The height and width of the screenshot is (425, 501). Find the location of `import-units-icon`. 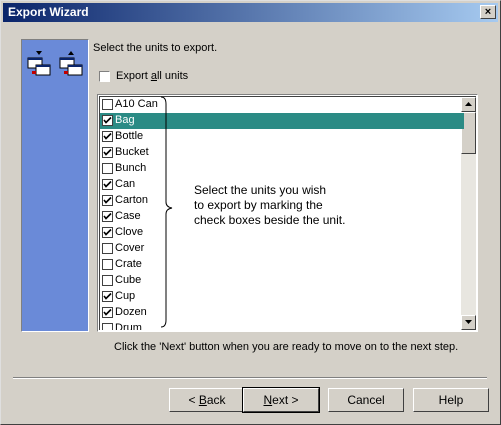

import-units-icon is located at coordinates (72, 66).